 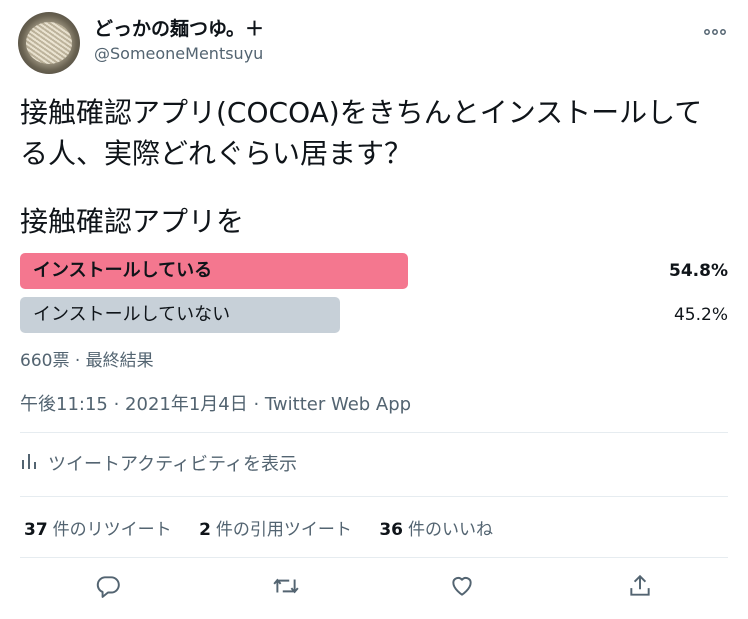 I want to click on likes-stat: 36 件のいいね, so click(x=436, y=527).